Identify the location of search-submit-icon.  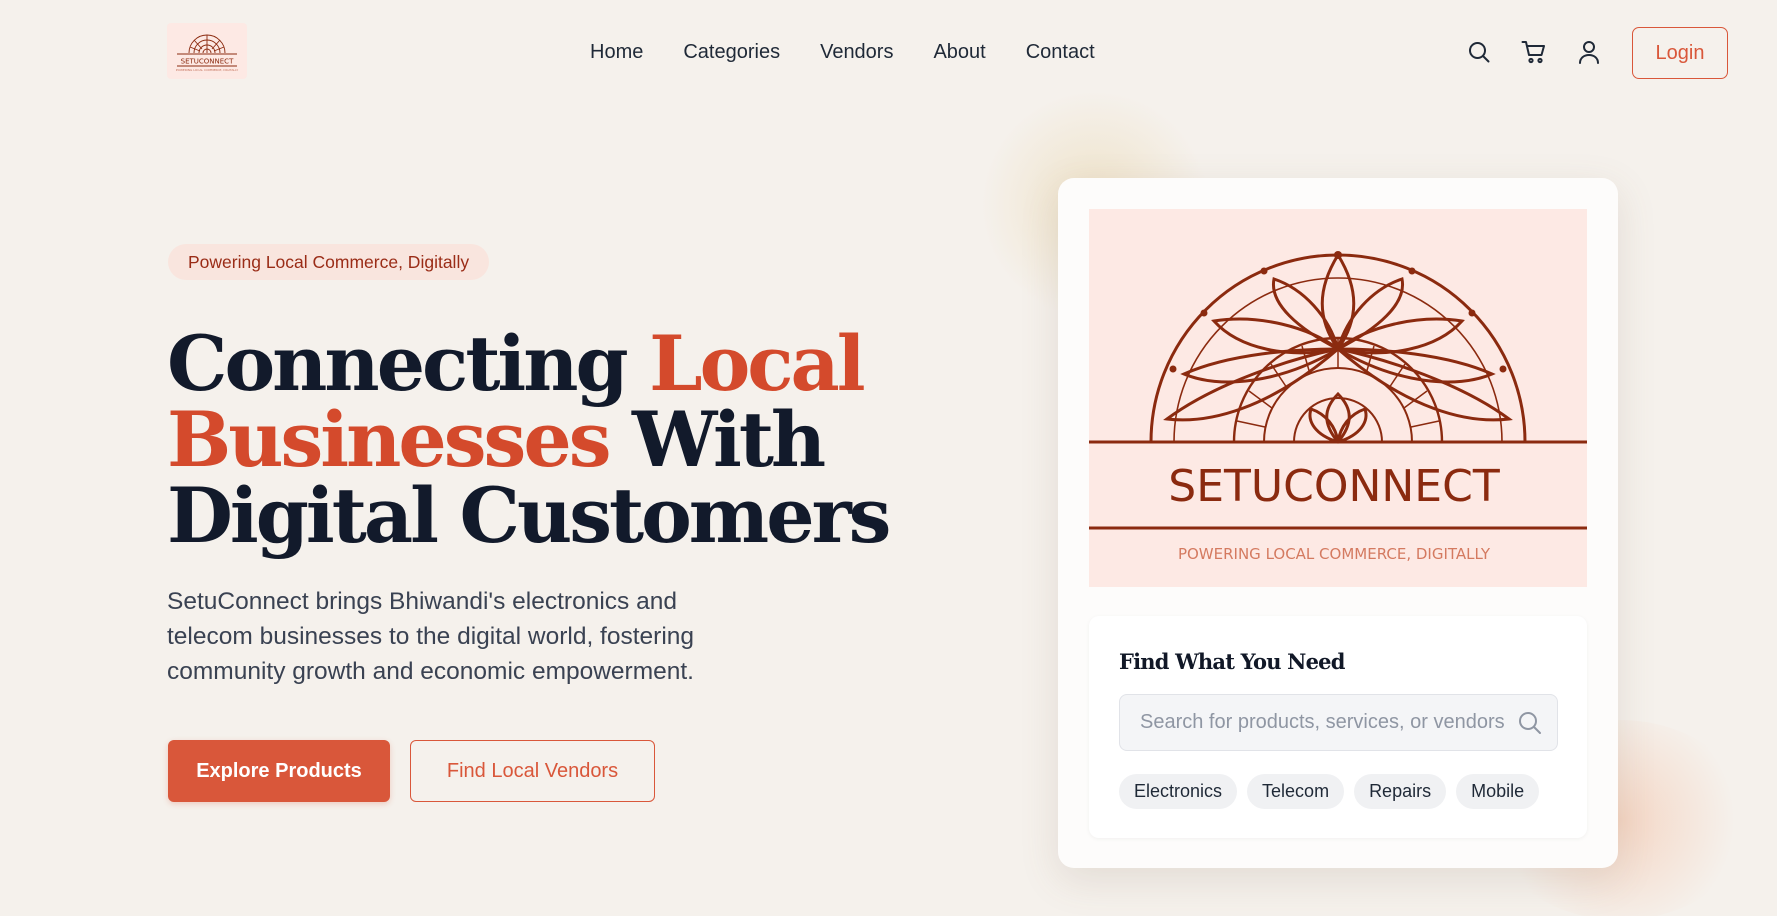
(1530, 723).